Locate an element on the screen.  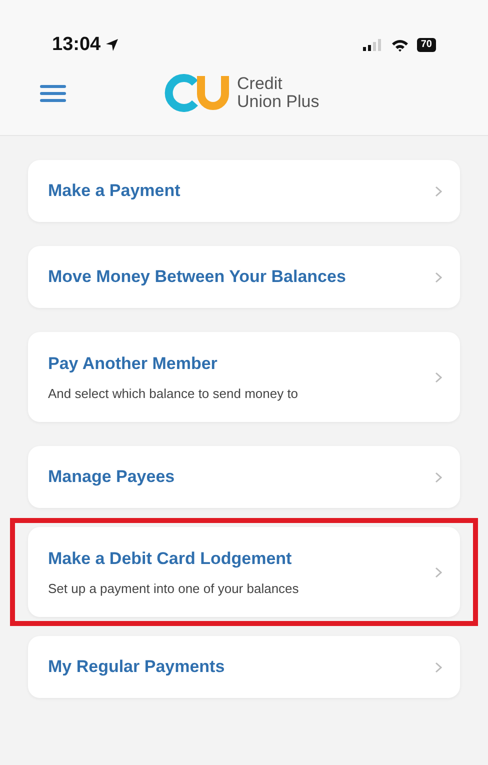
menu-card: Make a Payment is located at coordinates (244, 191).